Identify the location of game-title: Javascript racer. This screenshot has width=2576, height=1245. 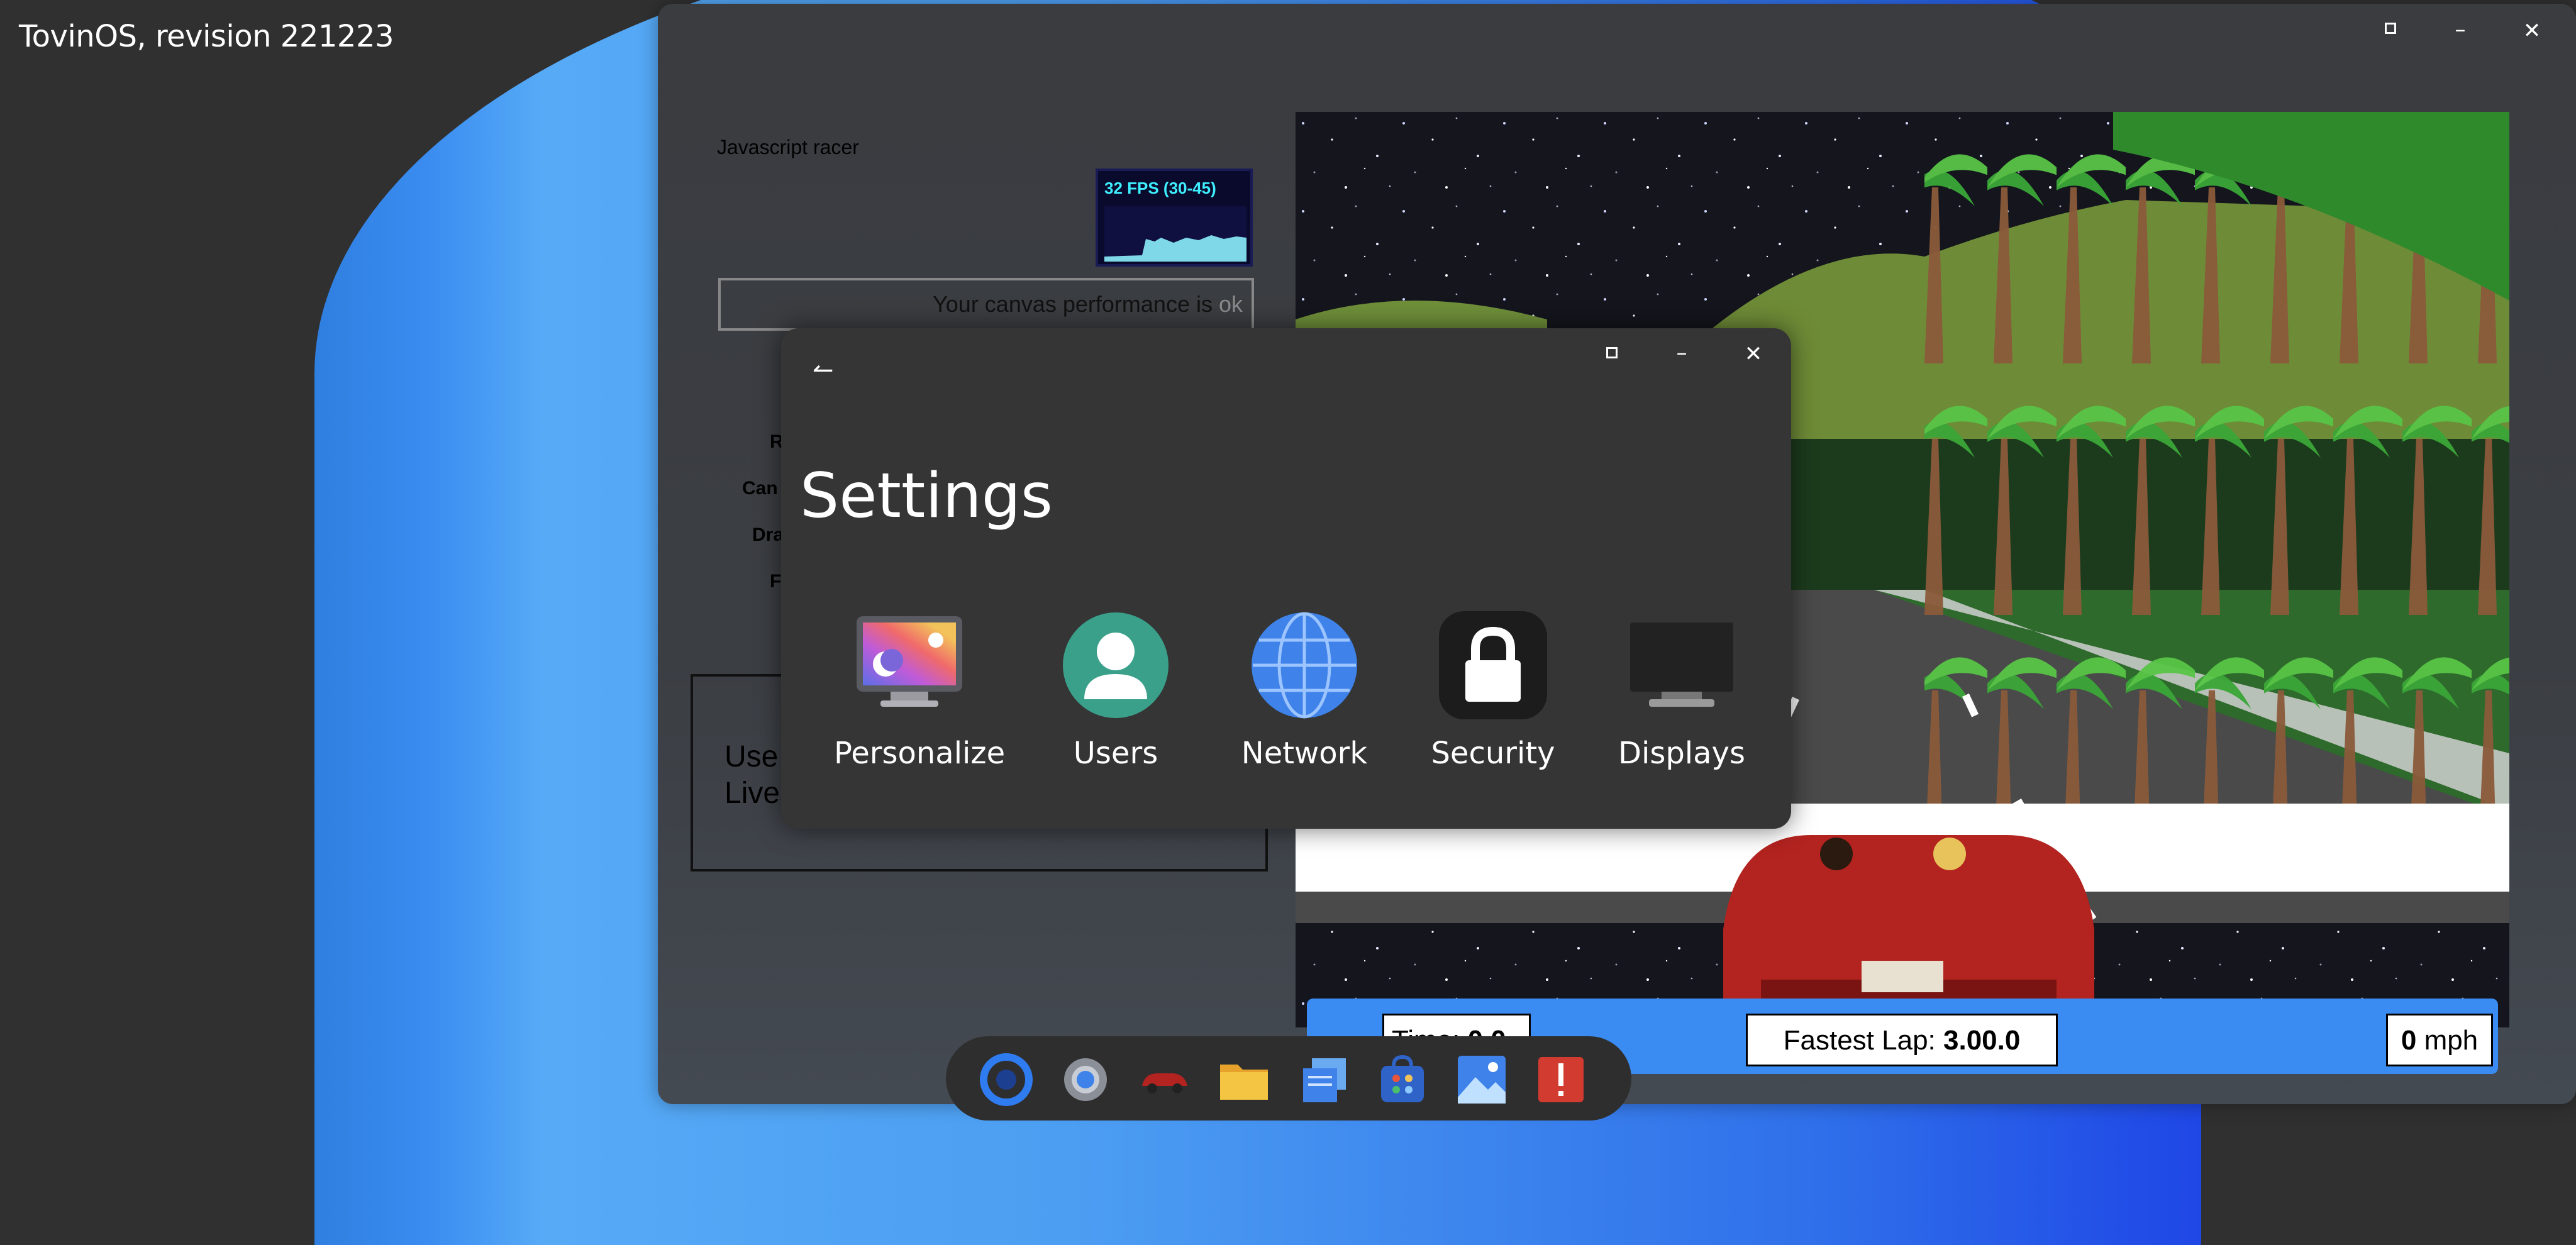
(788, 147).